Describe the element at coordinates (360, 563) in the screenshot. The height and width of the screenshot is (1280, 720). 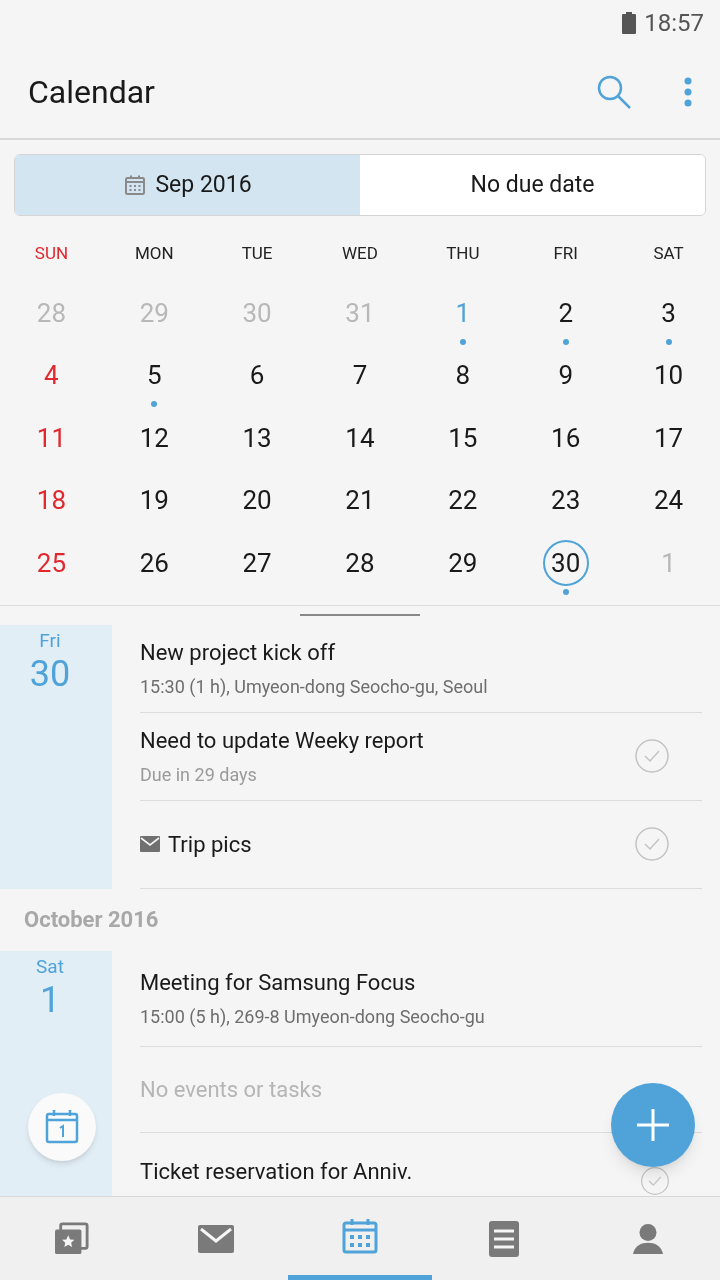
I see `calendar-day: 28` at that location.